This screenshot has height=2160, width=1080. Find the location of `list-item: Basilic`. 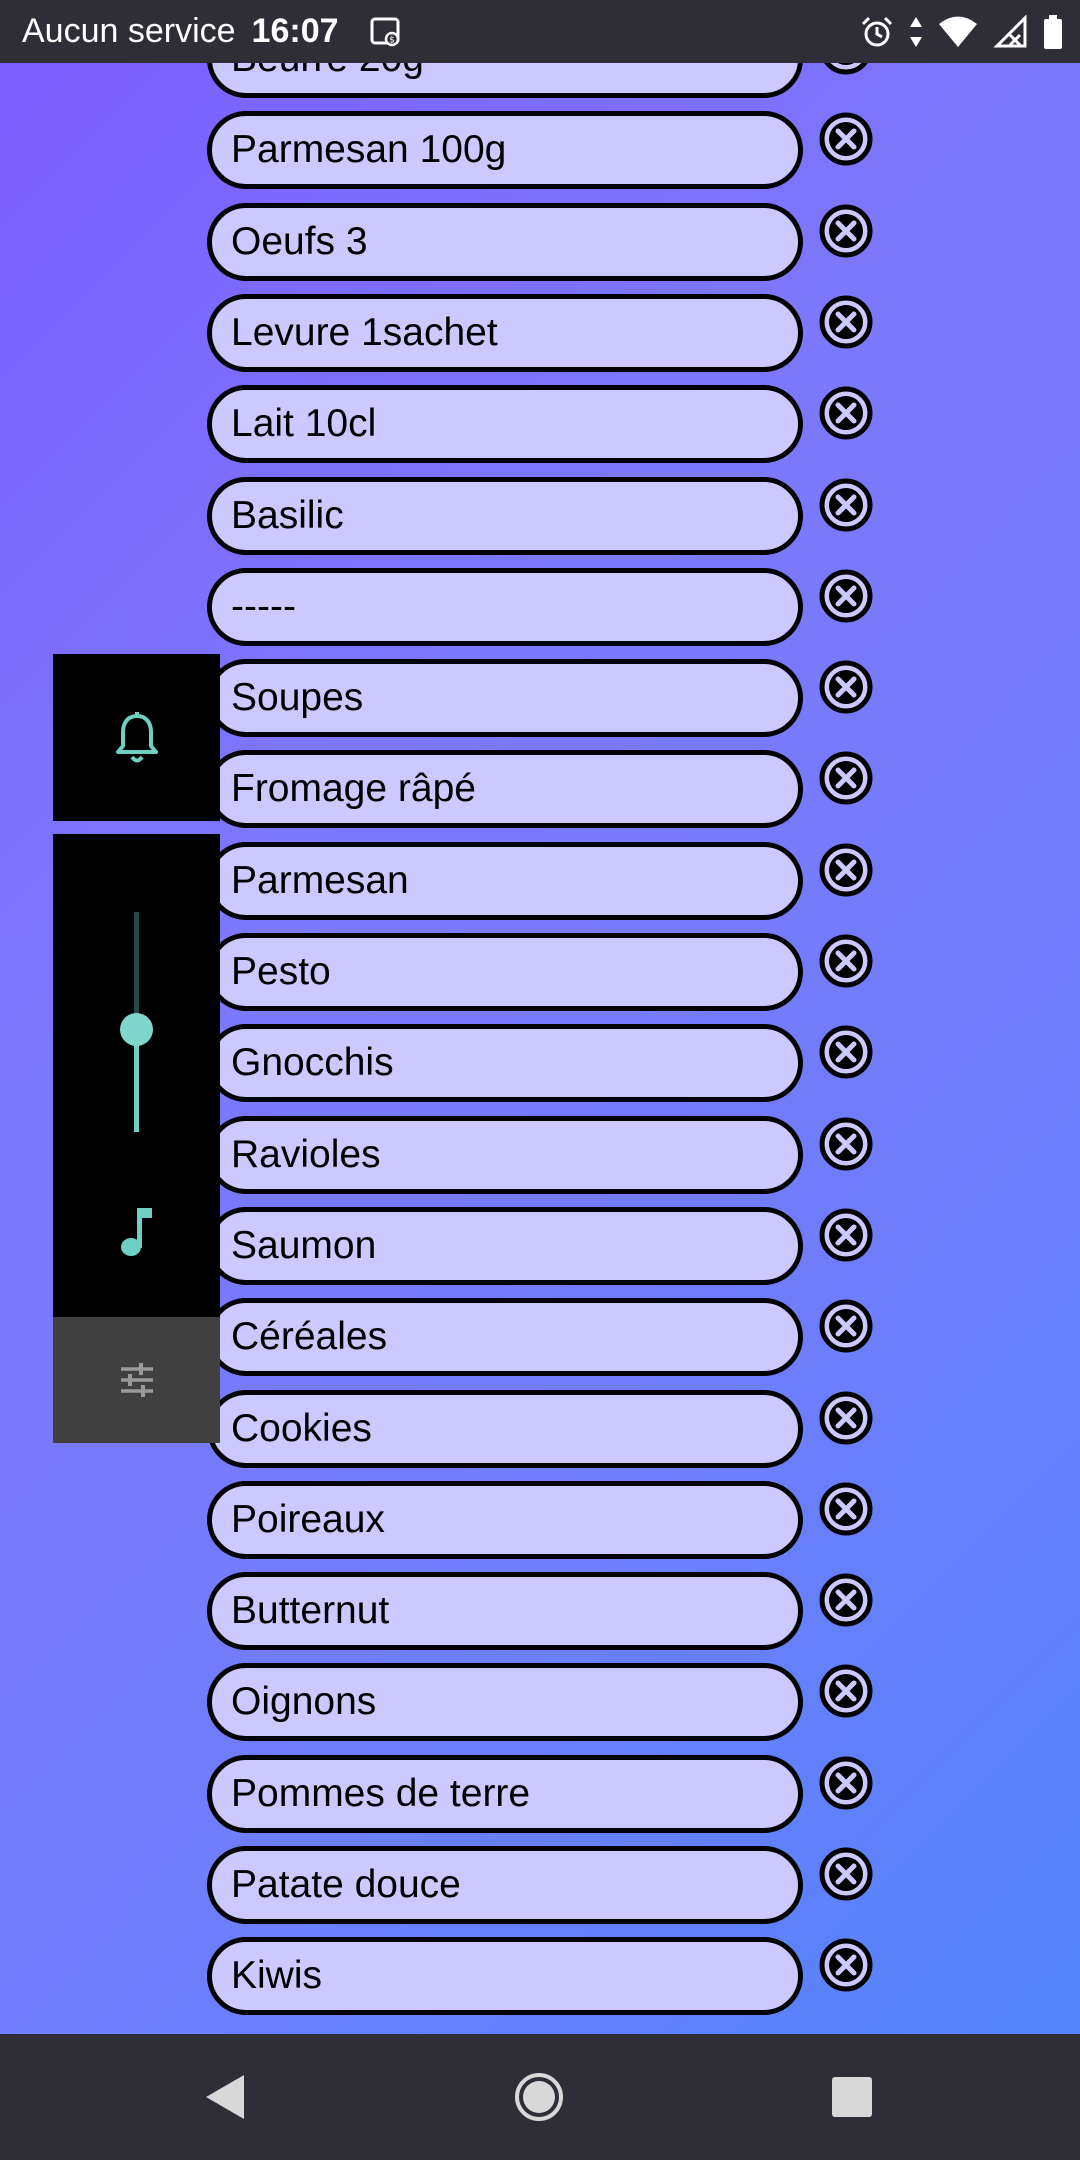

list-item: Basilic is located at coordinates (540, 516).